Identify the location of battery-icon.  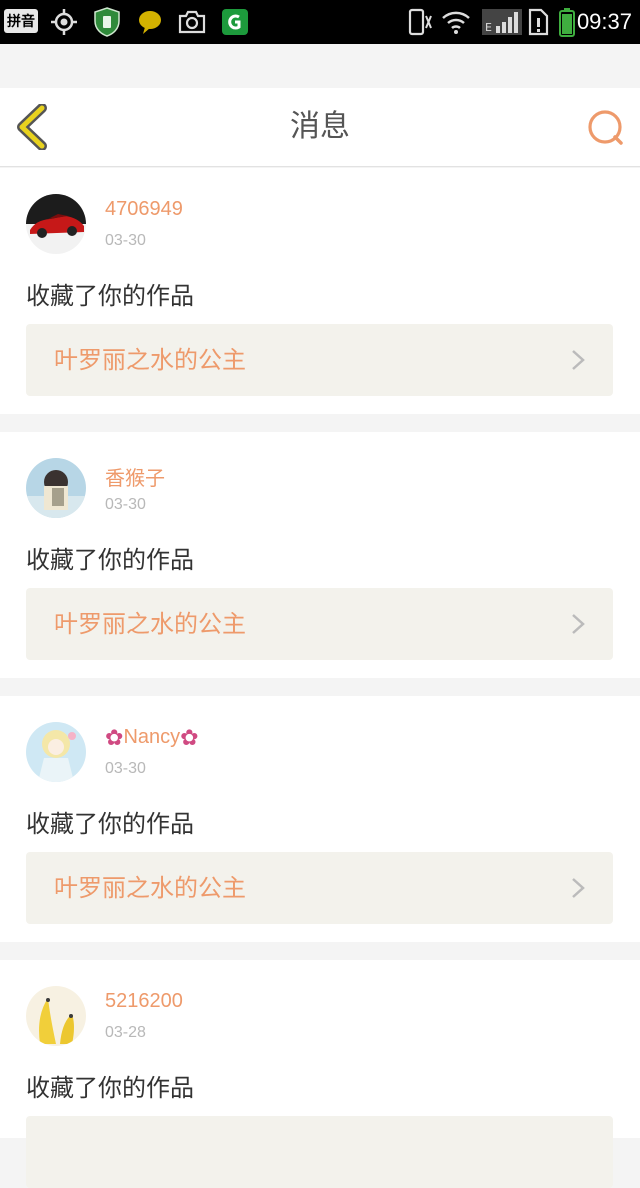
(567, 22).